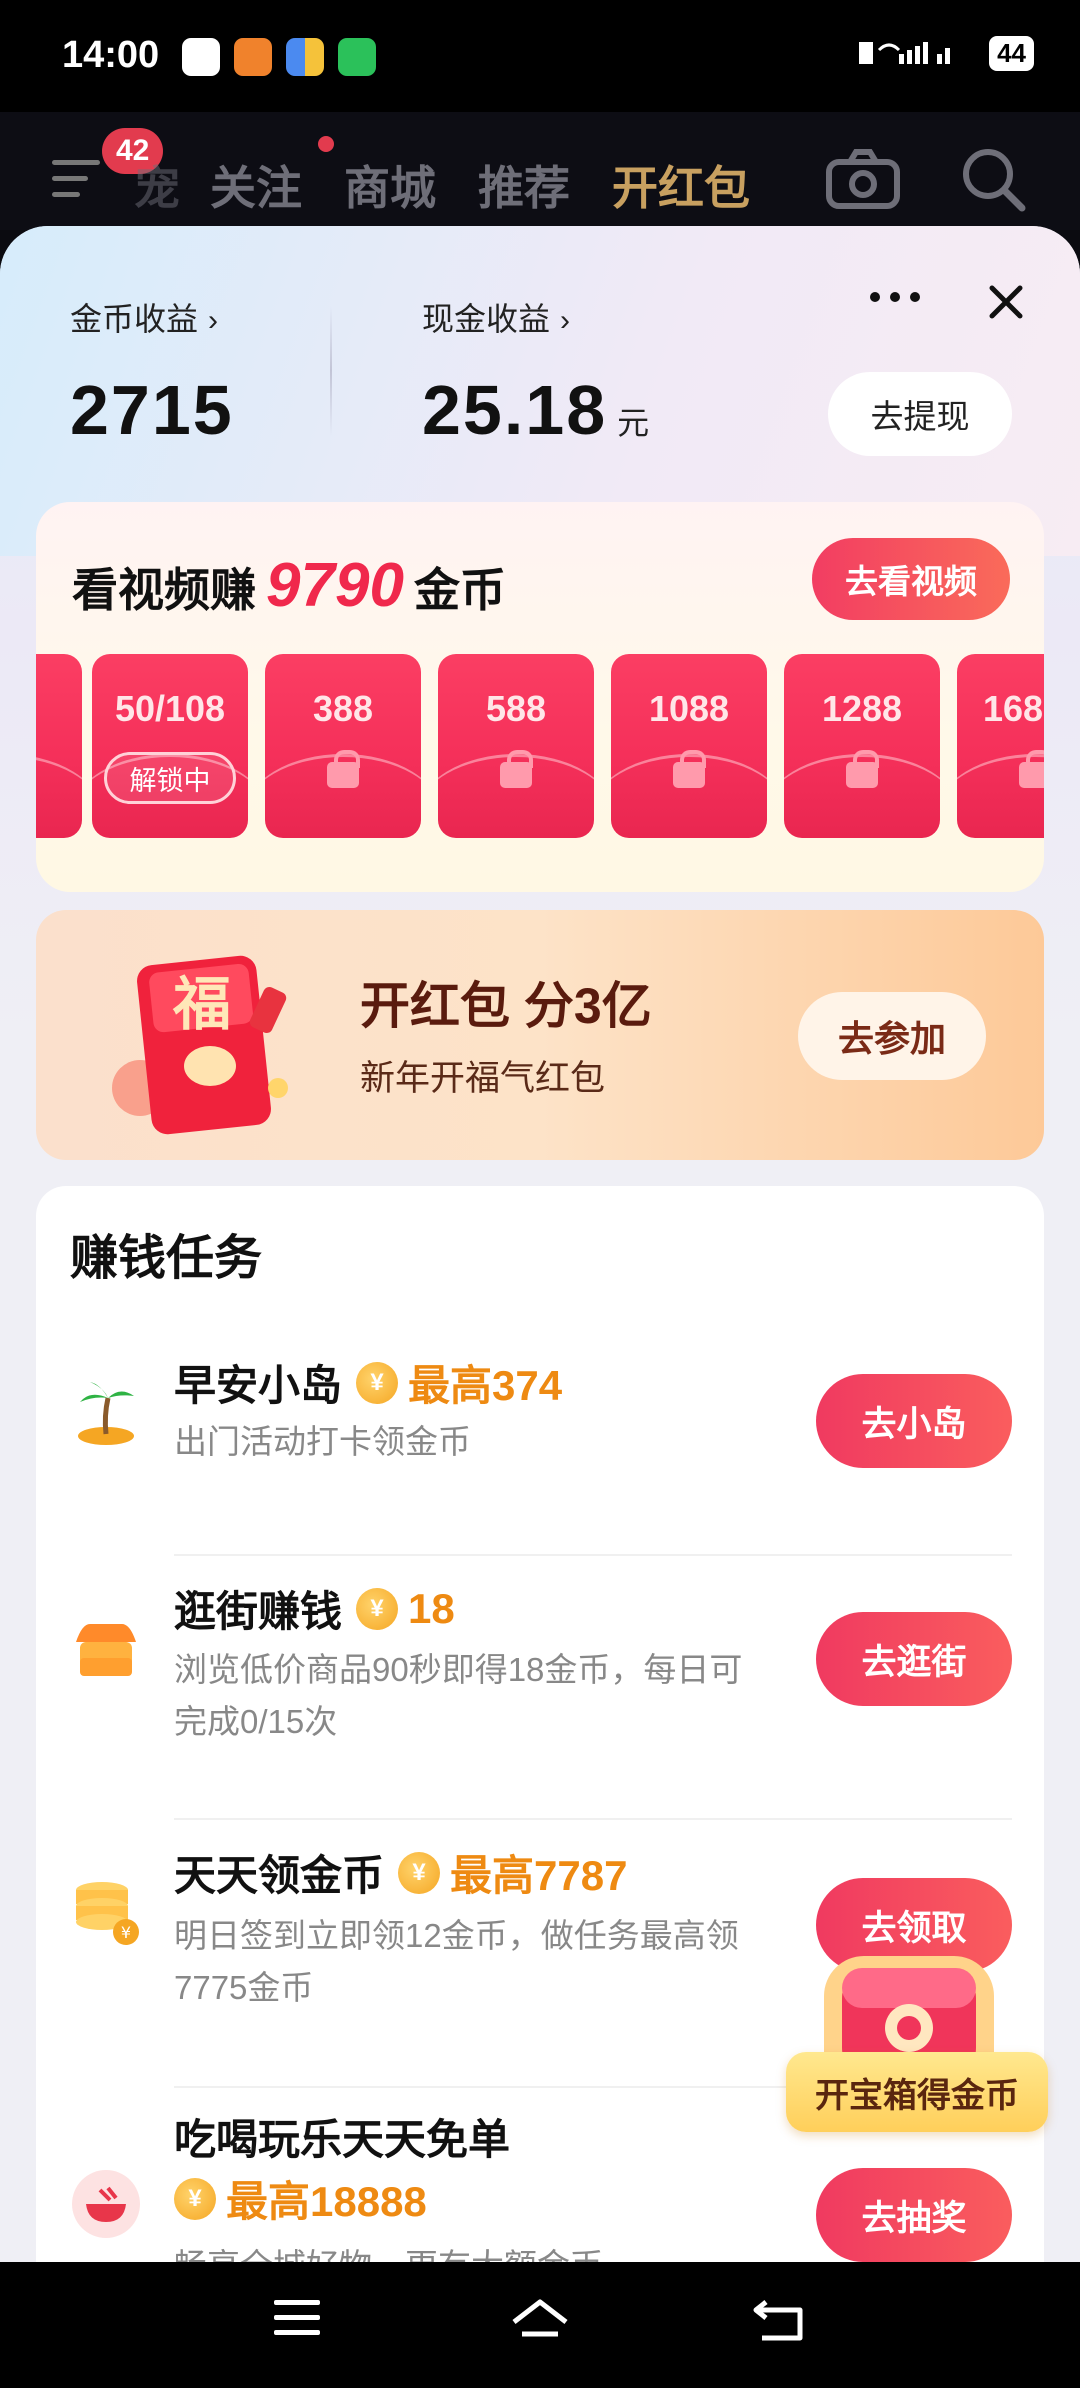  What do you see at coordinates (914, 2215) in the screenshot?
I see `lottery-button: 去抽奖` at bounding box center [914, 2215].